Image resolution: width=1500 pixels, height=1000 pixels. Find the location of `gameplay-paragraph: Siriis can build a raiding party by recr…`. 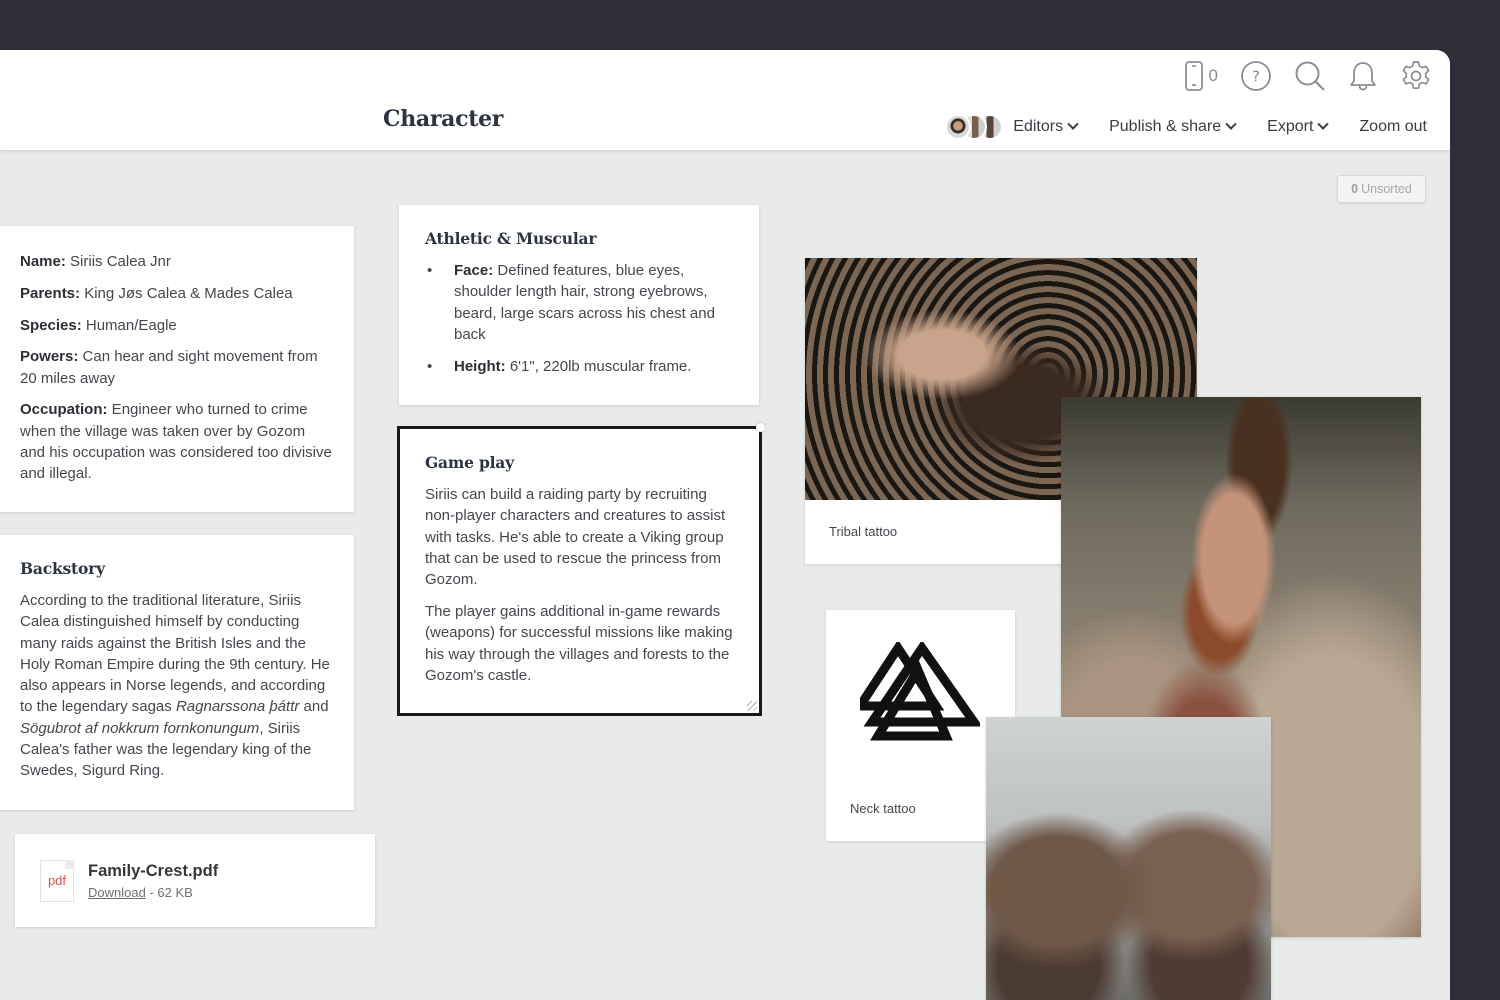

gameplay-paragraph: Siriis can build a raiding party by recr… is located at coordinates (575, 537).